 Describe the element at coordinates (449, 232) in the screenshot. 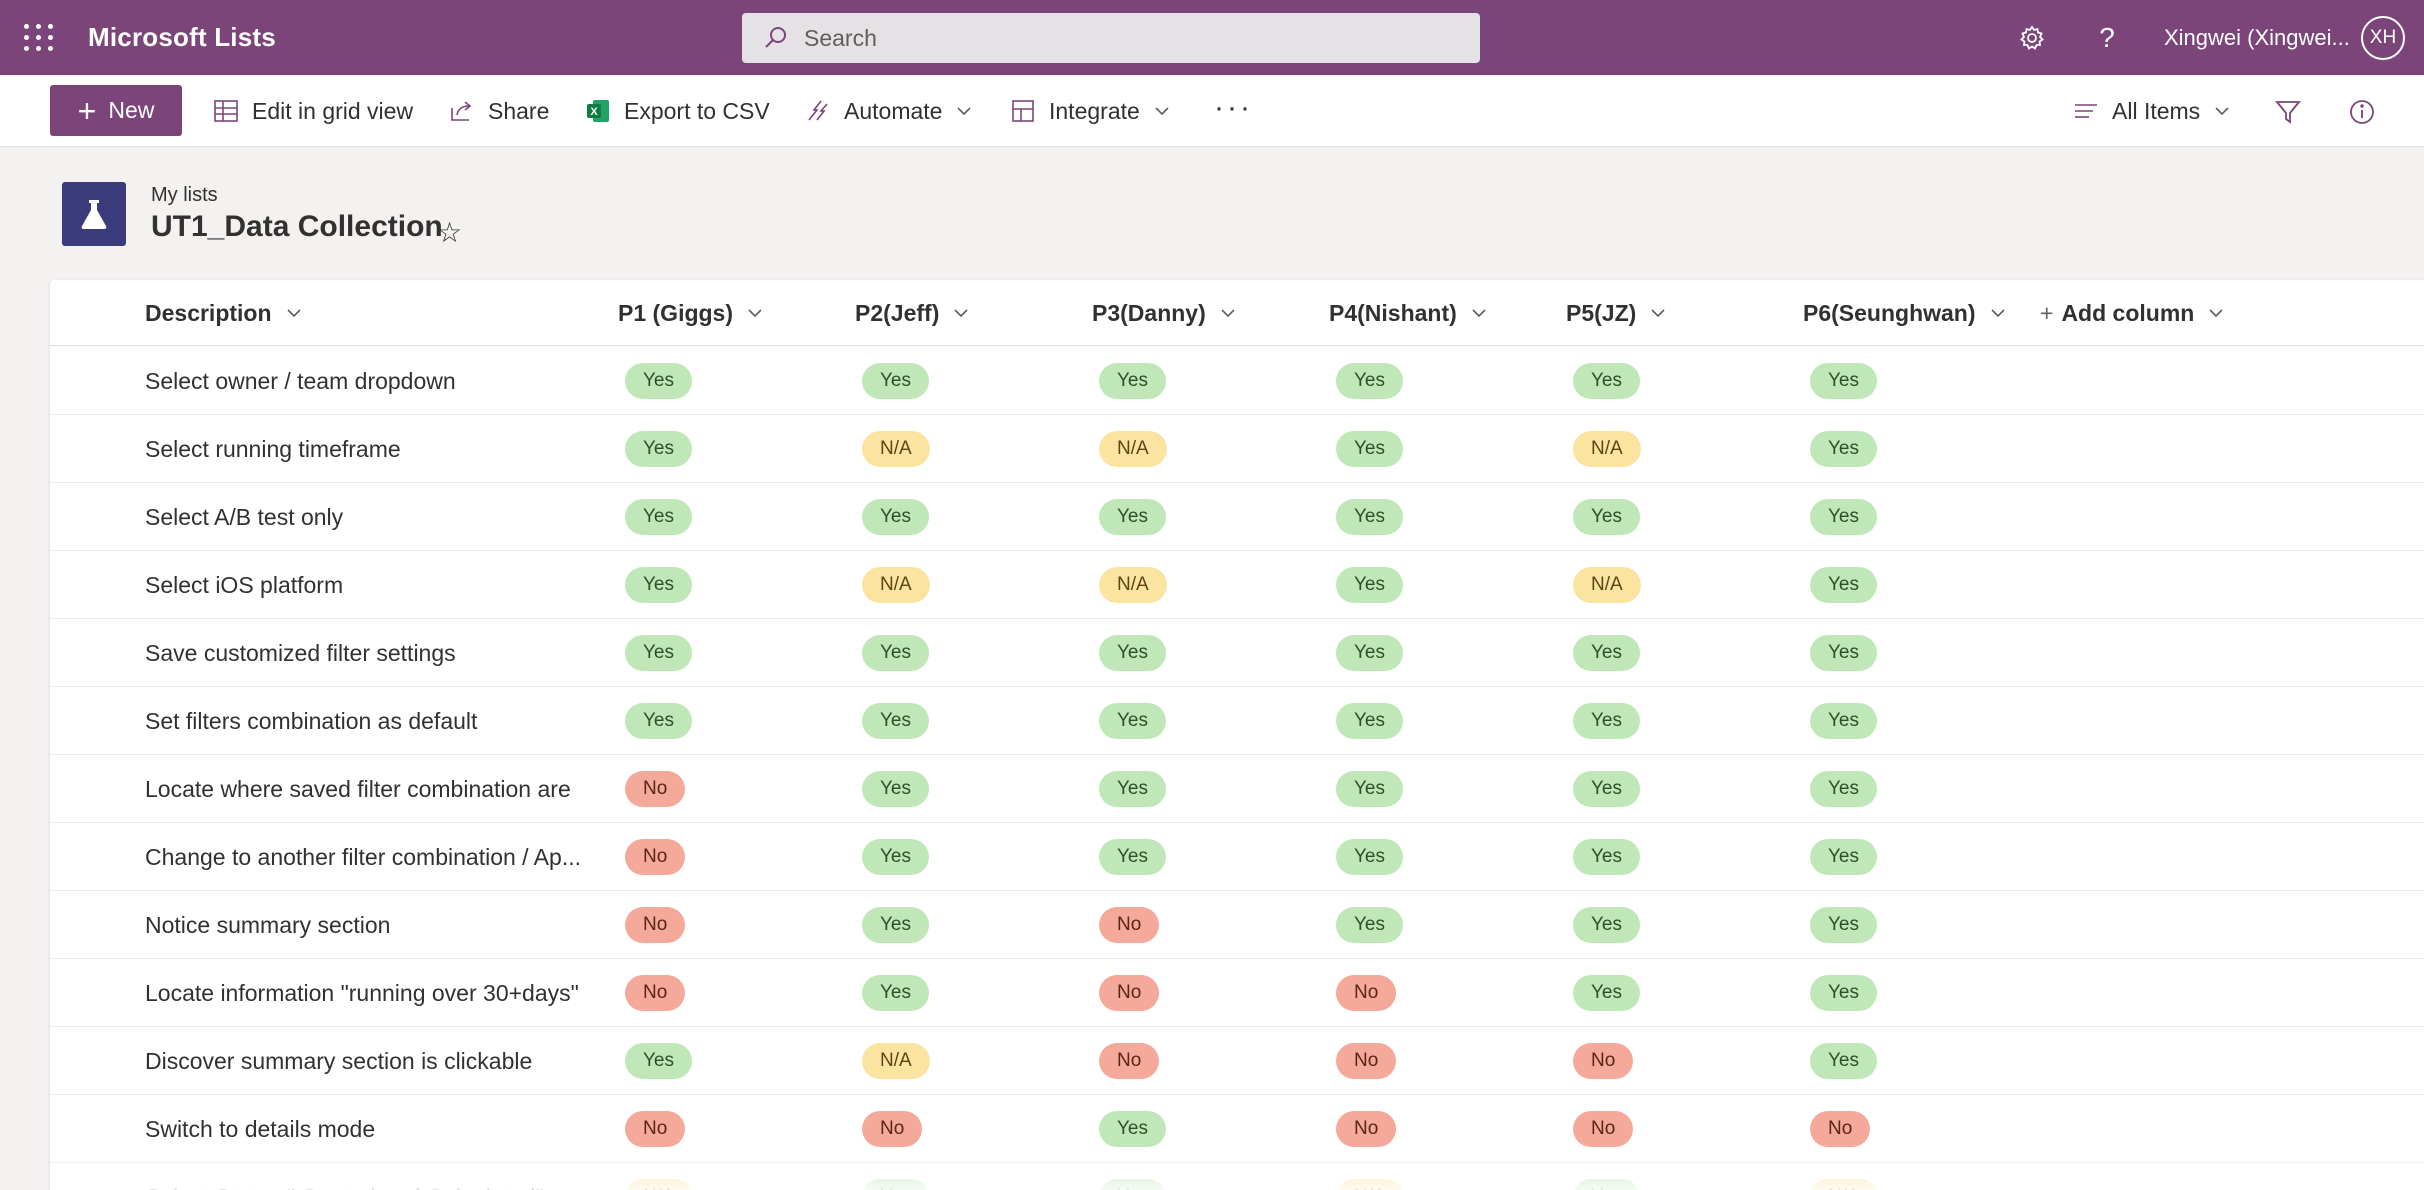

I see `favorite-star-icon: ☆` at that location.